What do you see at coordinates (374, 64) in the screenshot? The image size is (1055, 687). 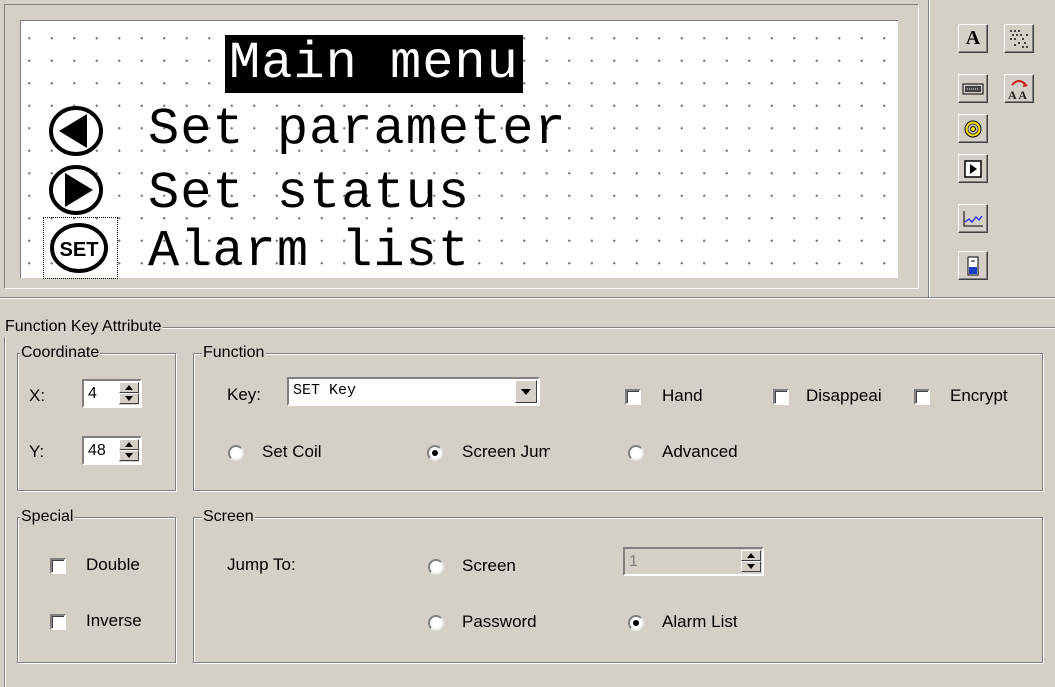 I see `lcd-title: Main menu` at bounding box center [374, 64].